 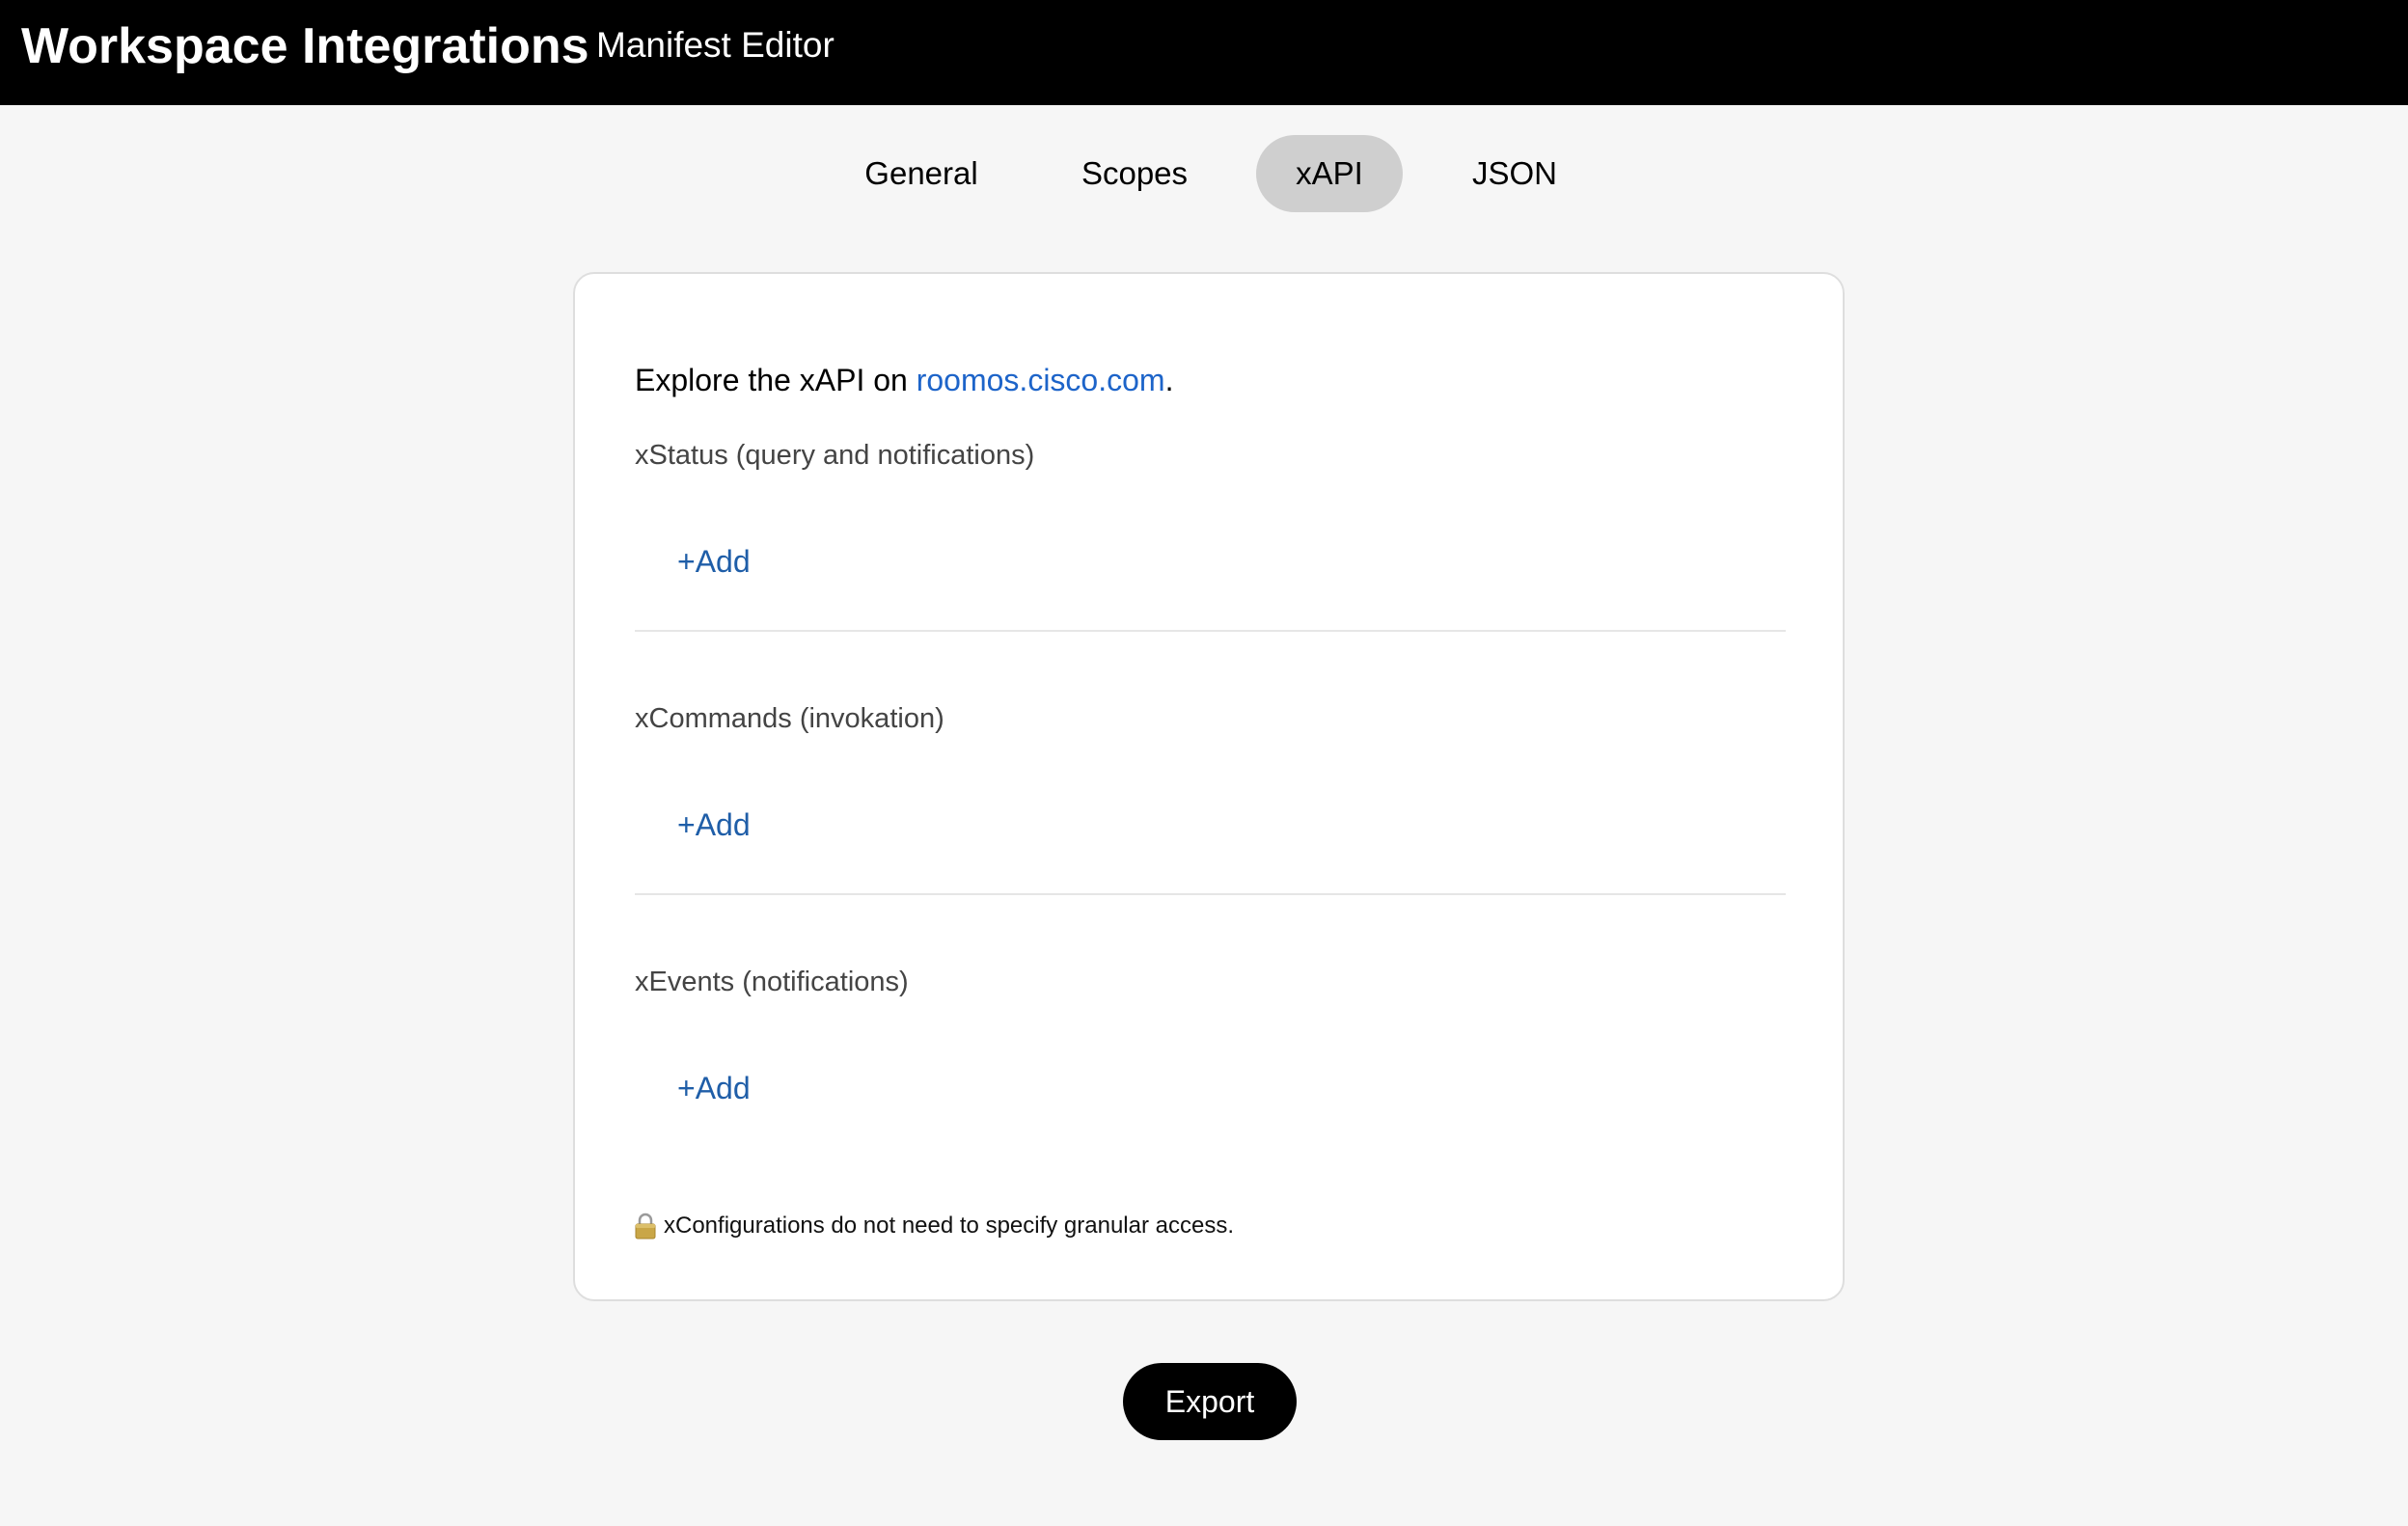 What do you see at coordinates (835, 455) in the screenshot?
I see `section-label-xstatus: xStatus (query and notifications)` at bounding box center [835, 455].